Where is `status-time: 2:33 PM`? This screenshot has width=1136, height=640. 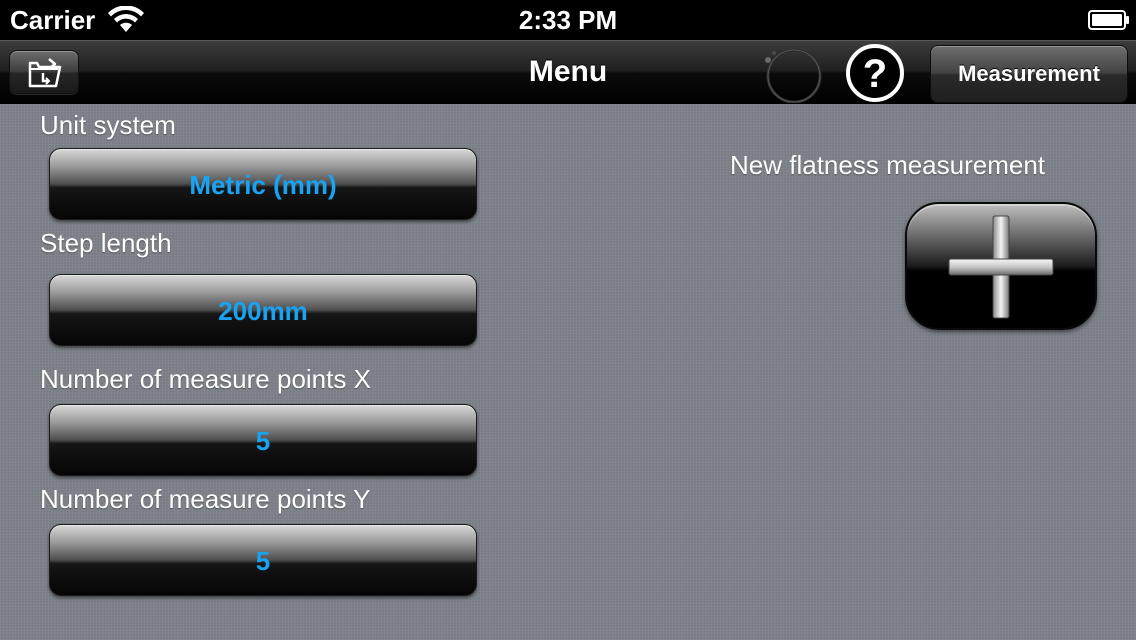 status-time: 2:33 PM is located at coordinates (568, 20).